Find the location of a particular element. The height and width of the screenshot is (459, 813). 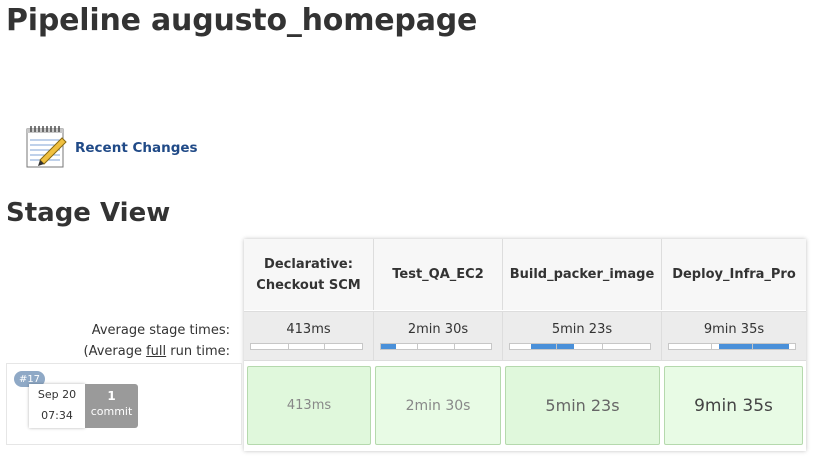

recent-changes-link: Recent Changes is located at coordinates (136, 148).